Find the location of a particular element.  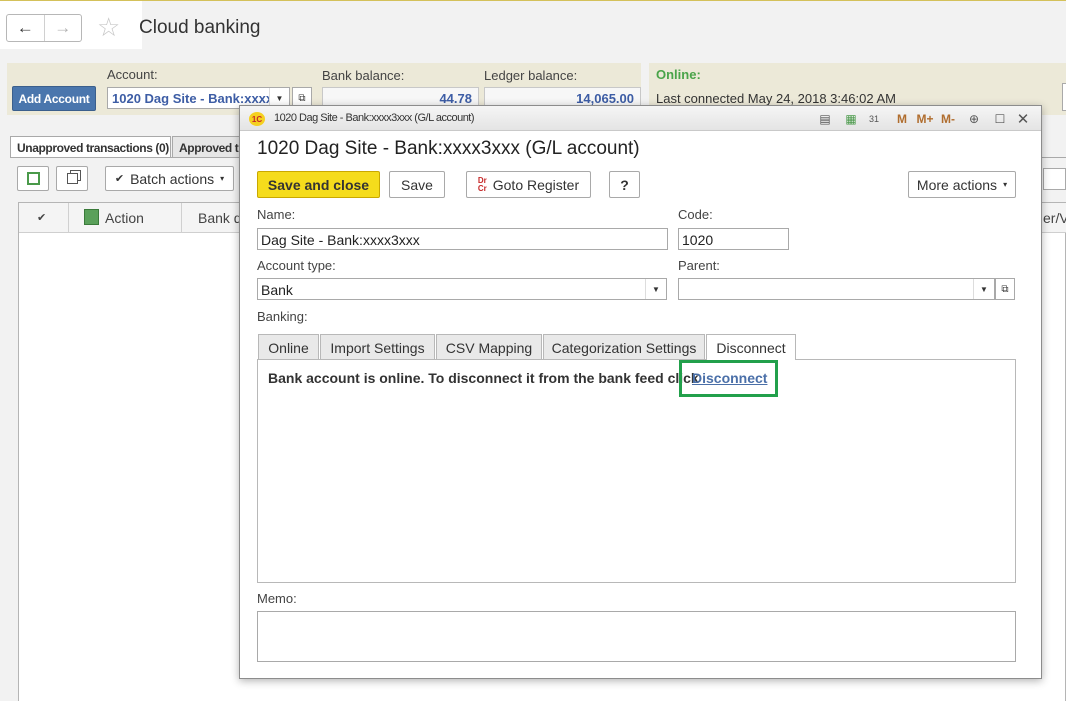

parent-value is located at coordinates (826, 289).